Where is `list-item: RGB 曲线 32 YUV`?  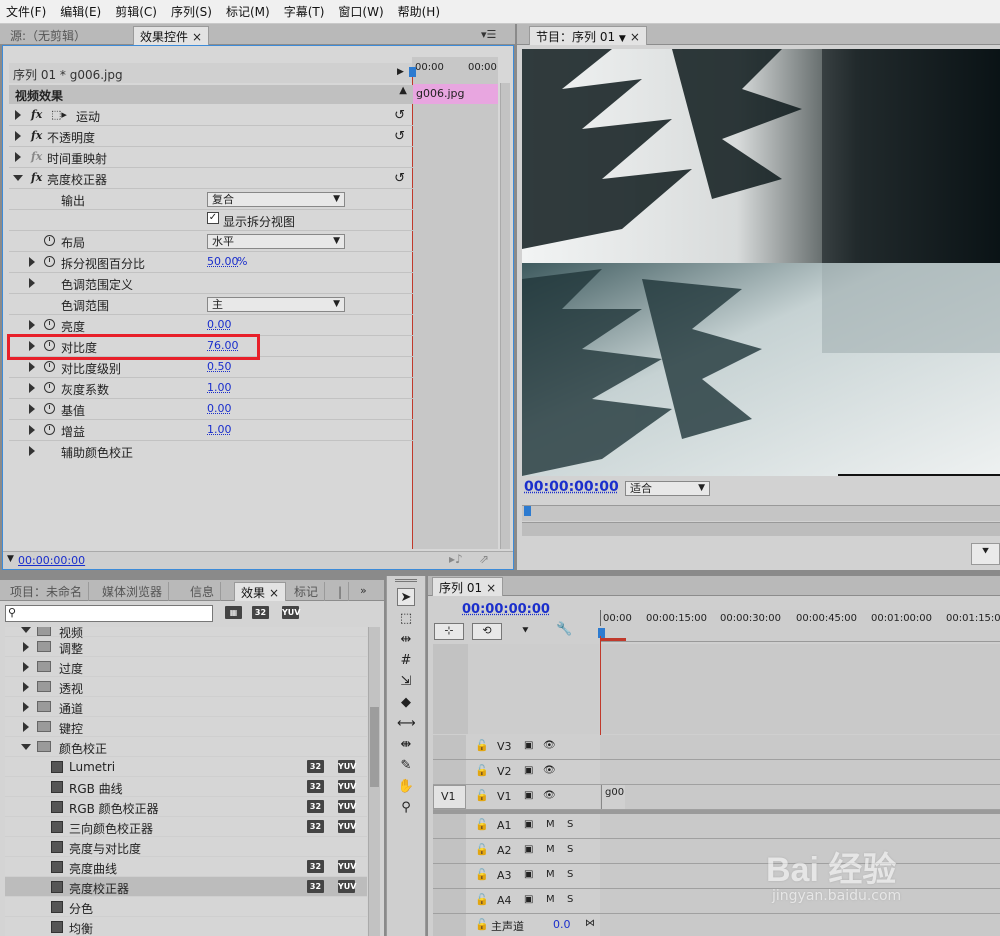
list-item: RGB 曲线 32 YUV is located at coordinates (186, 787).